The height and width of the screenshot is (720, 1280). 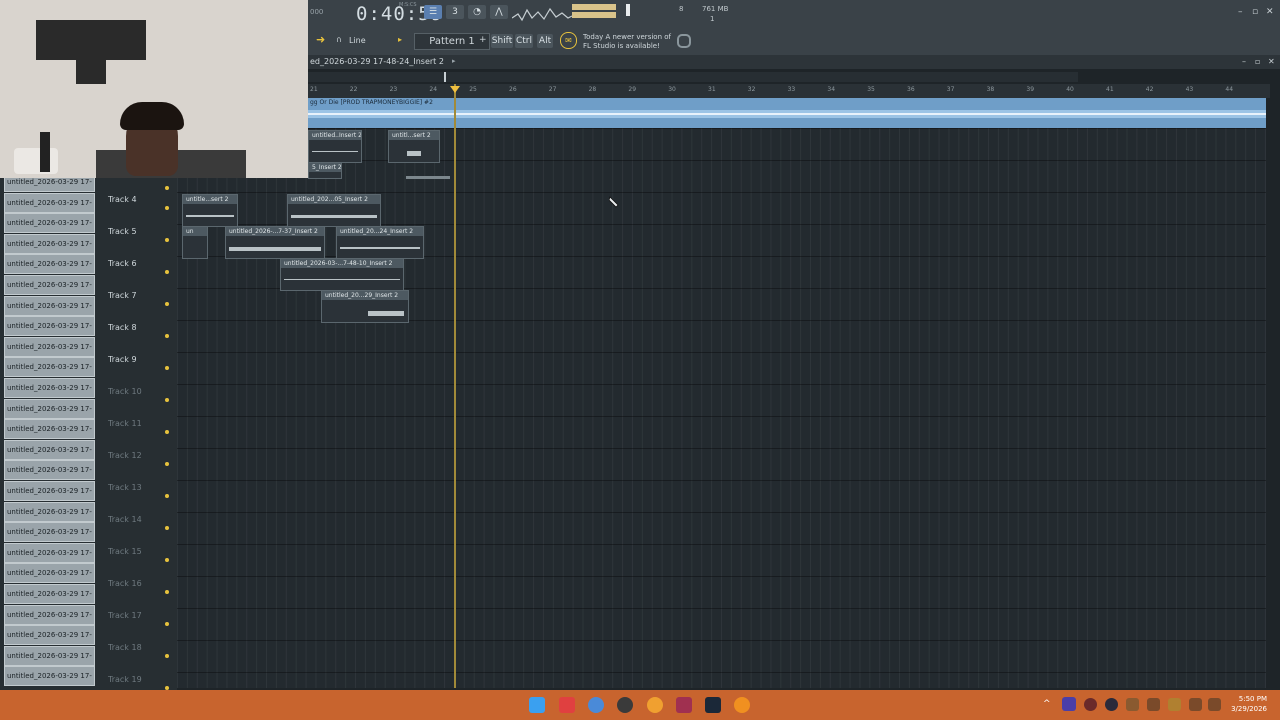 I want to click on audio-clip: untitled_2026-03-...7-48-10_Insert 2, so click(x=342, y=274).